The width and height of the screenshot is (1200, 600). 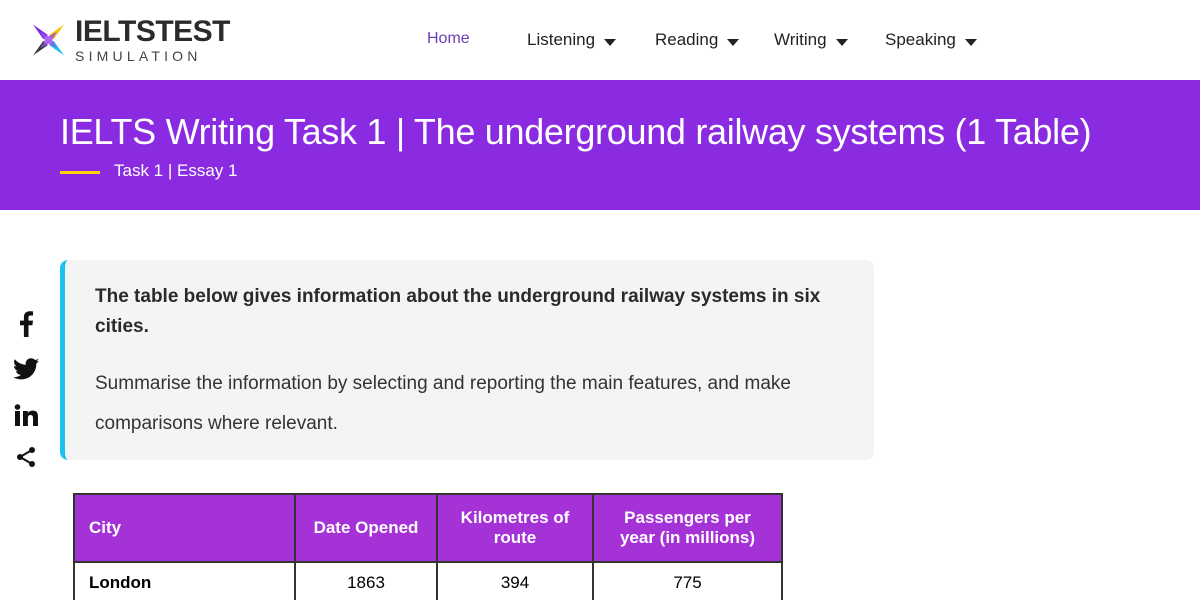 What do you see at coordinates (184, 528) in the screenshot?
I see `table-header-city: City` at bounding box center [184, 528].